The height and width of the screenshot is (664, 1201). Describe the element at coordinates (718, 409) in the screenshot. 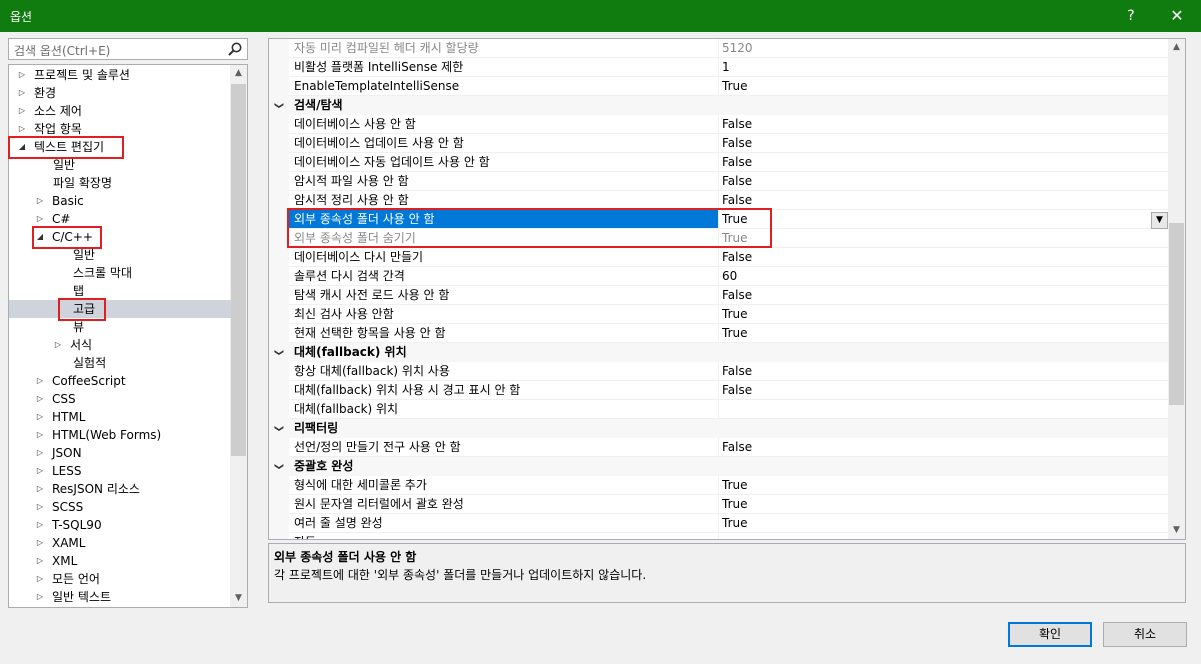

I see `property-row: 대체(fallback) 위치` at that location.